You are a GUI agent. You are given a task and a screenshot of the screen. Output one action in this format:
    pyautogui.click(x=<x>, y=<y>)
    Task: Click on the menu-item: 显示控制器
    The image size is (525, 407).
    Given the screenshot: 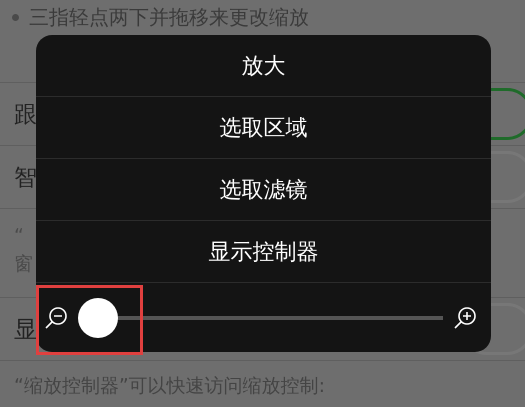 What is the action you would take?
    pyautogui.click(x=263, y=252)
    